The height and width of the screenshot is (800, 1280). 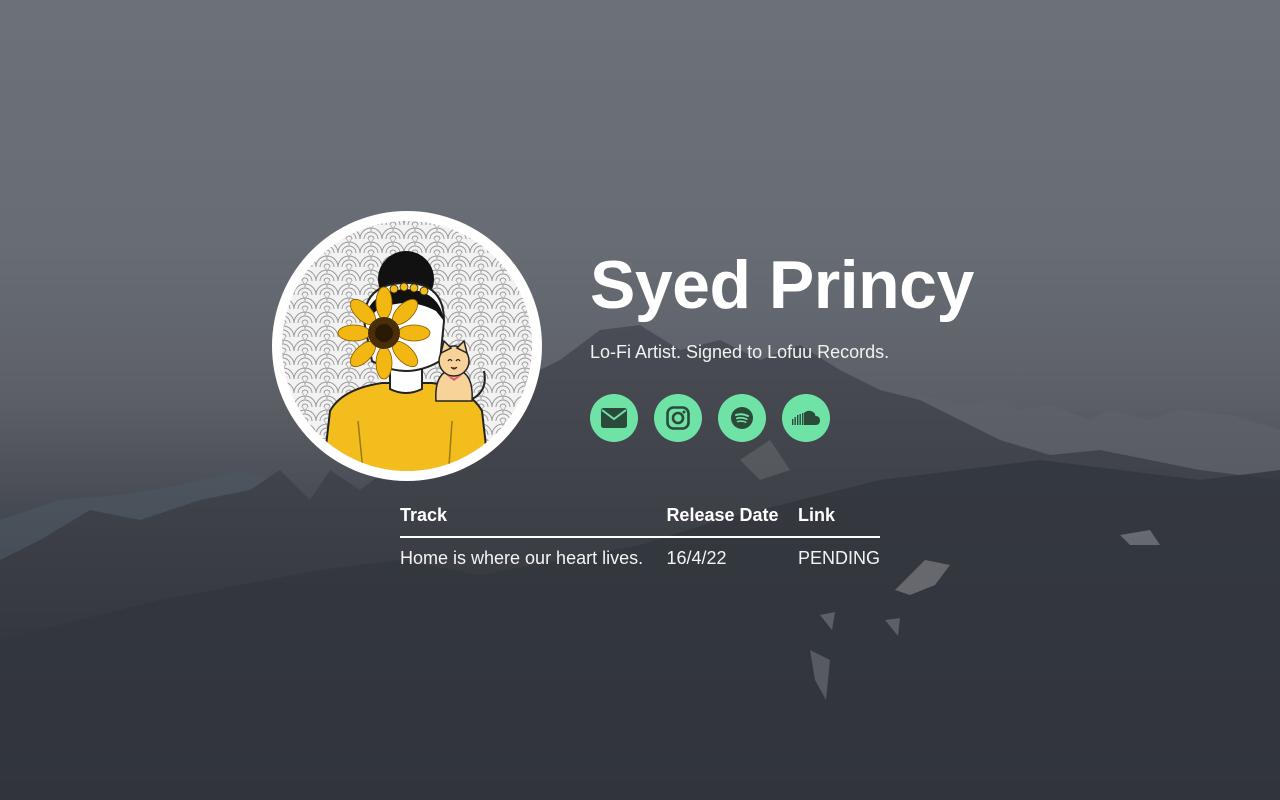 I want to click on email-button, so click(x=614, y=418).